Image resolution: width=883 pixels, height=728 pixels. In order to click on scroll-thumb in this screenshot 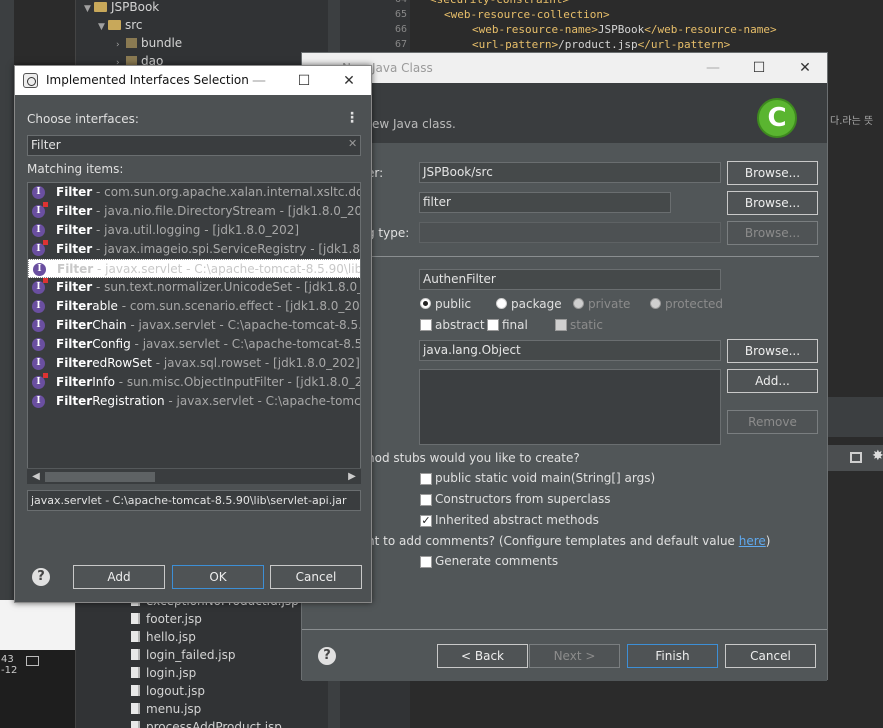, I will do `click(100, 477)`.